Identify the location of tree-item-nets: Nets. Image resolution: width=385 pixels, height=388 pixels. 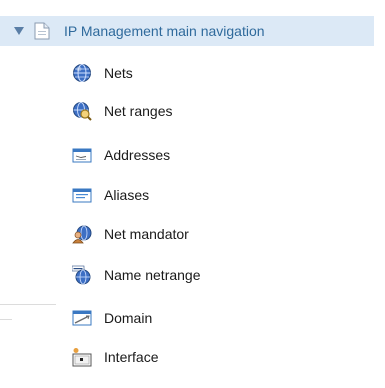
(102, 73).